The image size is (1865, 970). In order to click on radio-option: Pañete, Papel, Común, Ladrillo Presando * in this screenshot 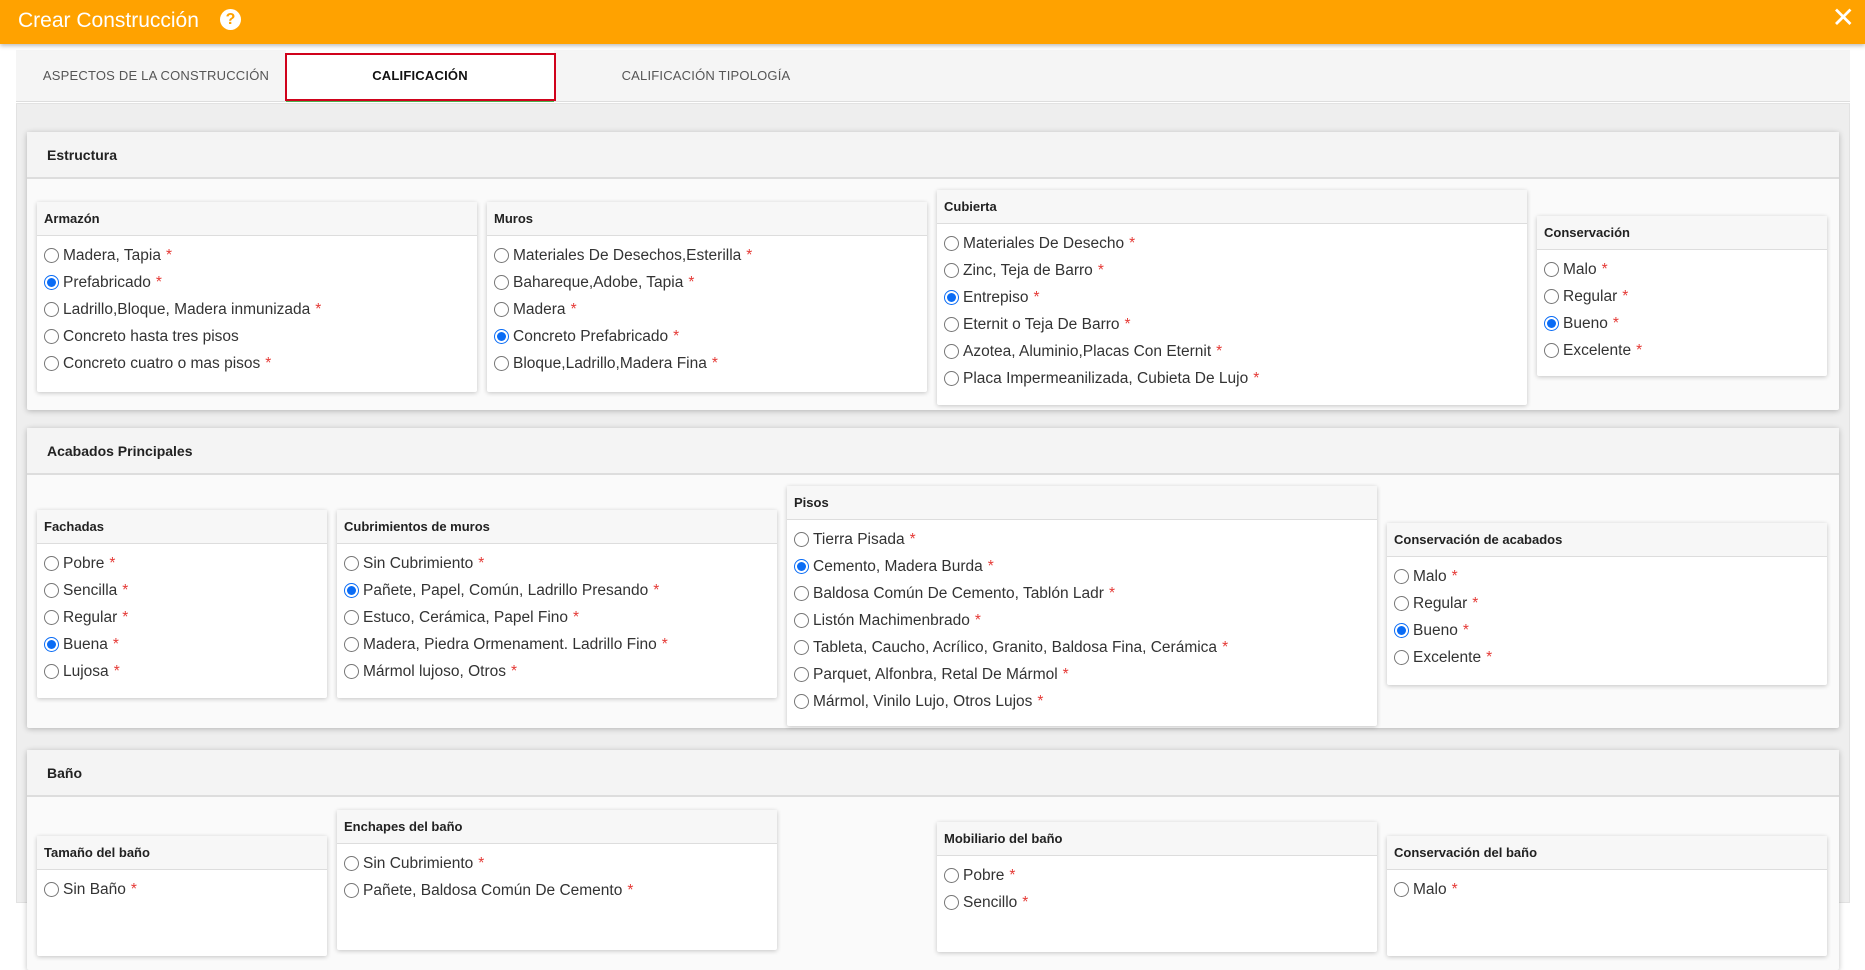, I will do `click(557, 590)`.